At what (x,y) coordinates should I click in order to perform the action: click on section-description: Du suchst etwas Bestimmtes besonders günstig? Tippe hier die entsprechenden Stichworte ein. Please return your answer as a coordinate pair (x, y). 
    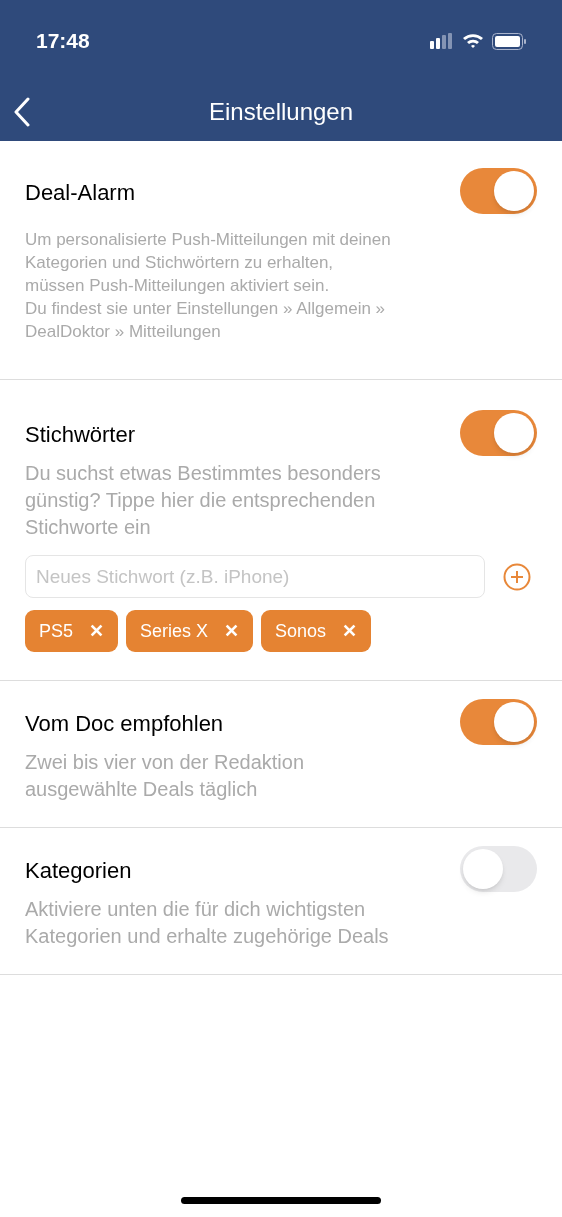
    Looking at the image, I should click on (203, 500).